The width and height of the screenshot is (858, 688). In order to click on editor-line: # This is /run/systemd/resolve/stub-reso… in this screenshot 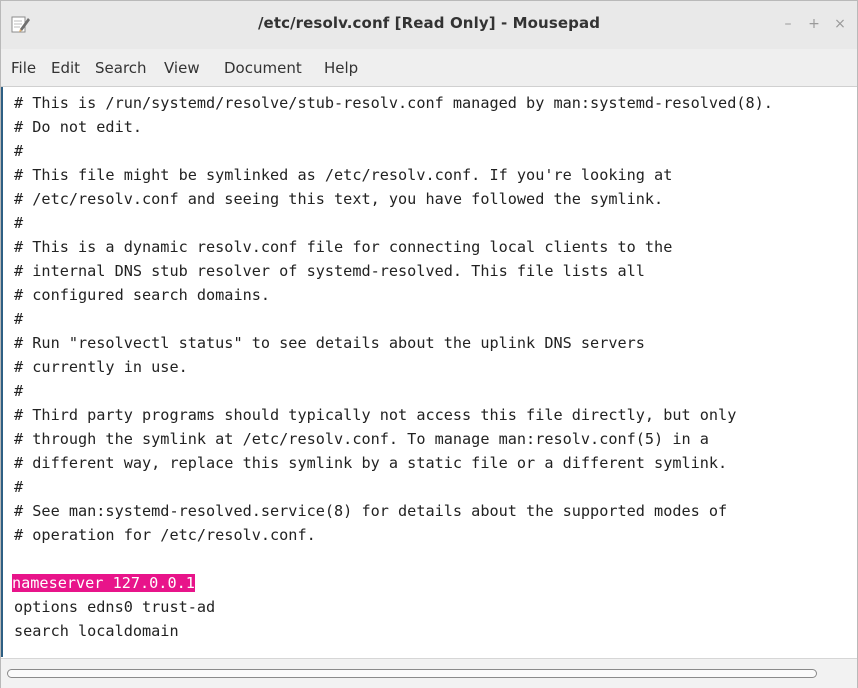, I will do `click(393, 103)`.